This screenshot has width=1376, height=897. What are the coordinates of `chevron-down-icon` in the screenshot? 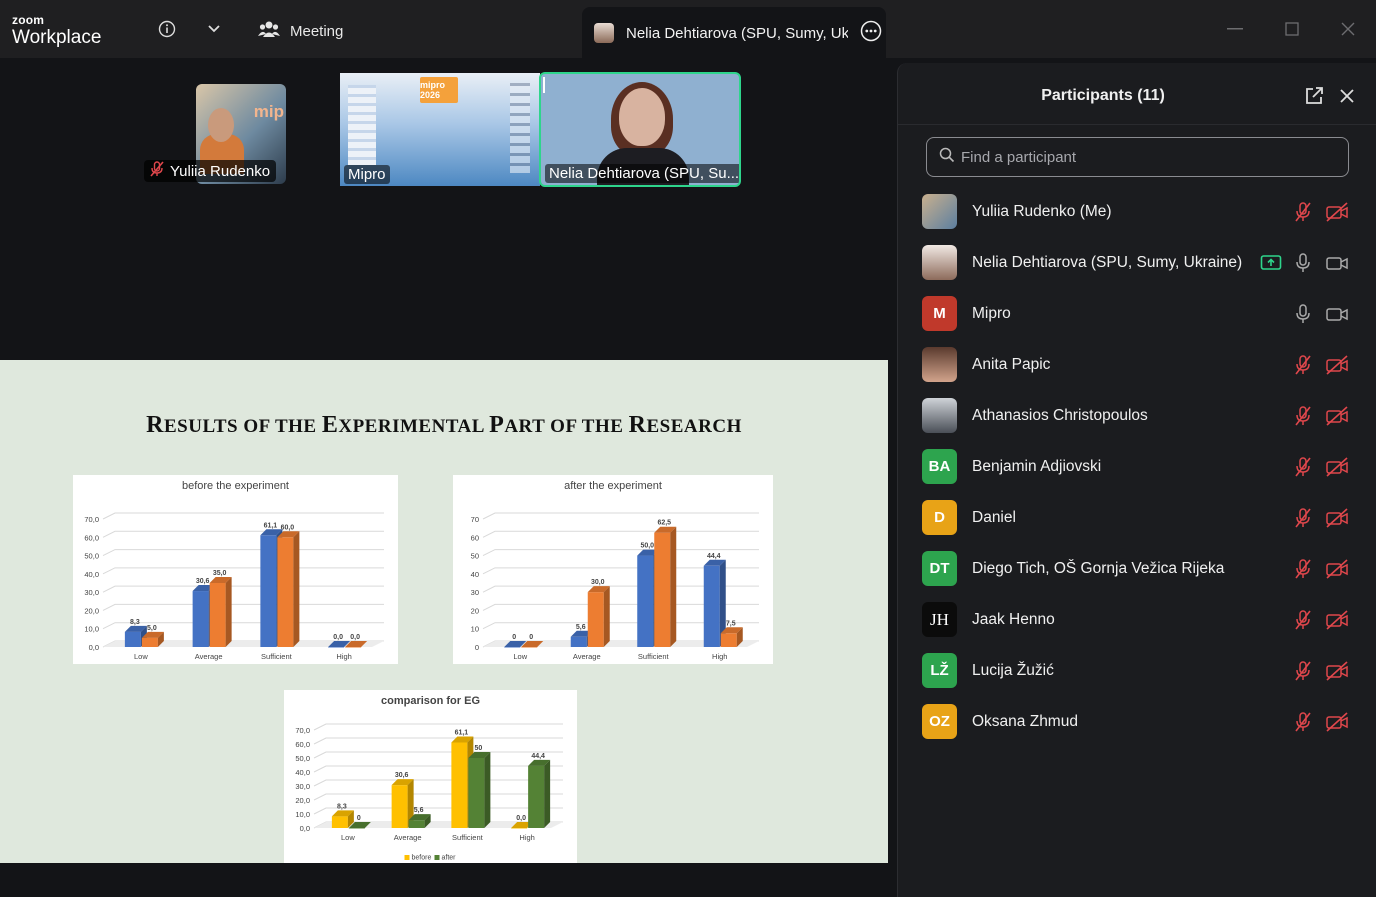 It's located at (214, 29).